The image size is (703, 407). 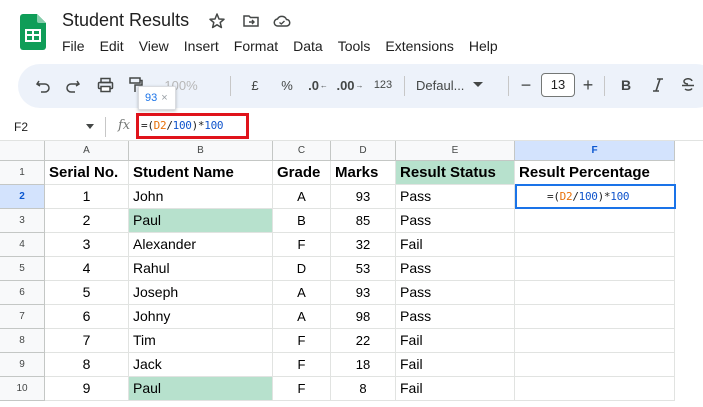 I want to click on table-cell: John, so click(x=201, y=197).